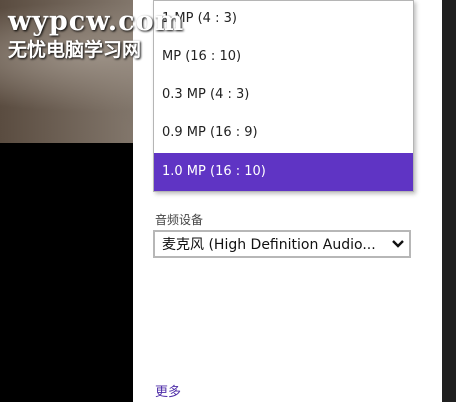 This screenshot has width=456, height=402. I want to click on resolution-option: 0.9 MP (16 : 9), so click(283, 133).